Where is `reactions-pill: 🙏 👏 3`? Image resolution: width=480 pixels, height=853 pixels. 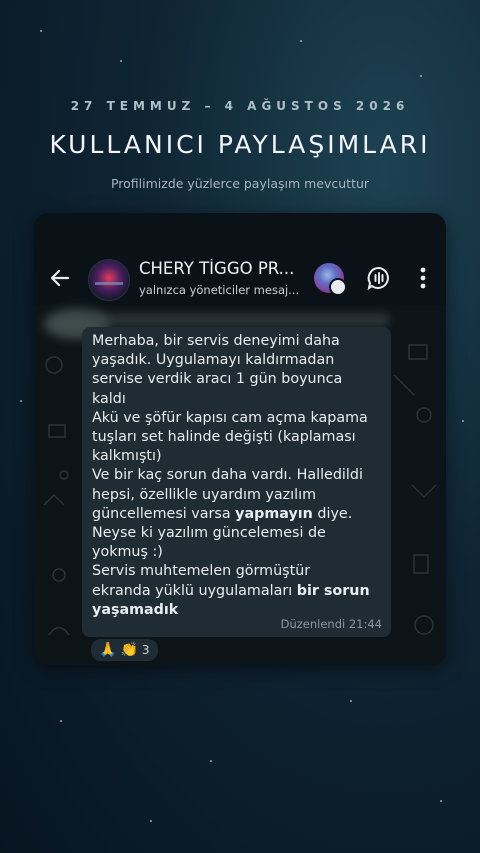 reactions-pill: 🙏 👏 3 is located at coordinates (124, 650).